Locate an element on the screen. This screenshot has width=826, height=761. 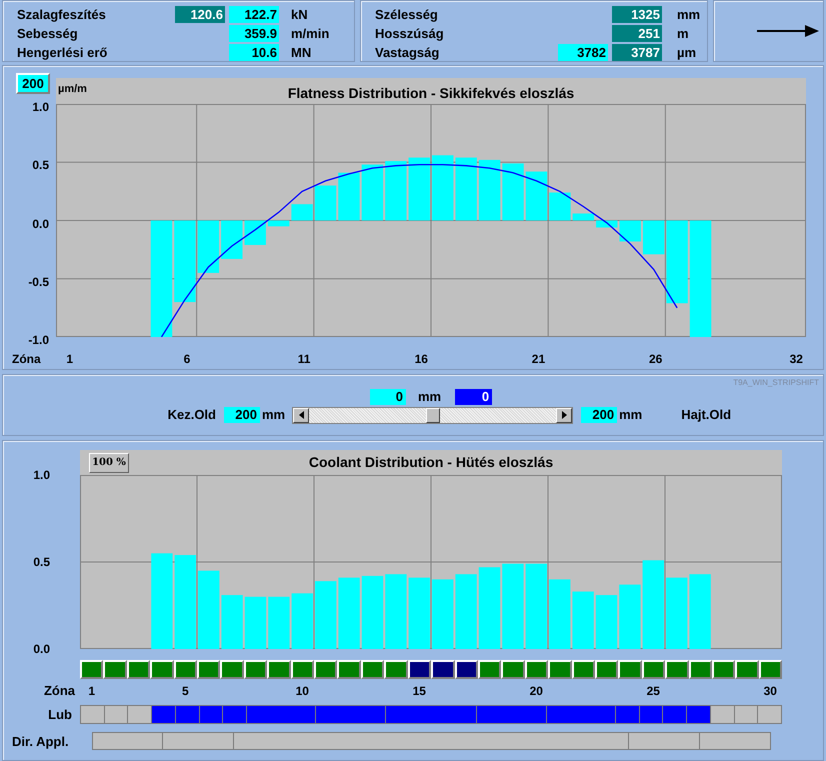
chart-title: Coolant Distribution - Hütés eloszlás is located at coordinates (431, 462).